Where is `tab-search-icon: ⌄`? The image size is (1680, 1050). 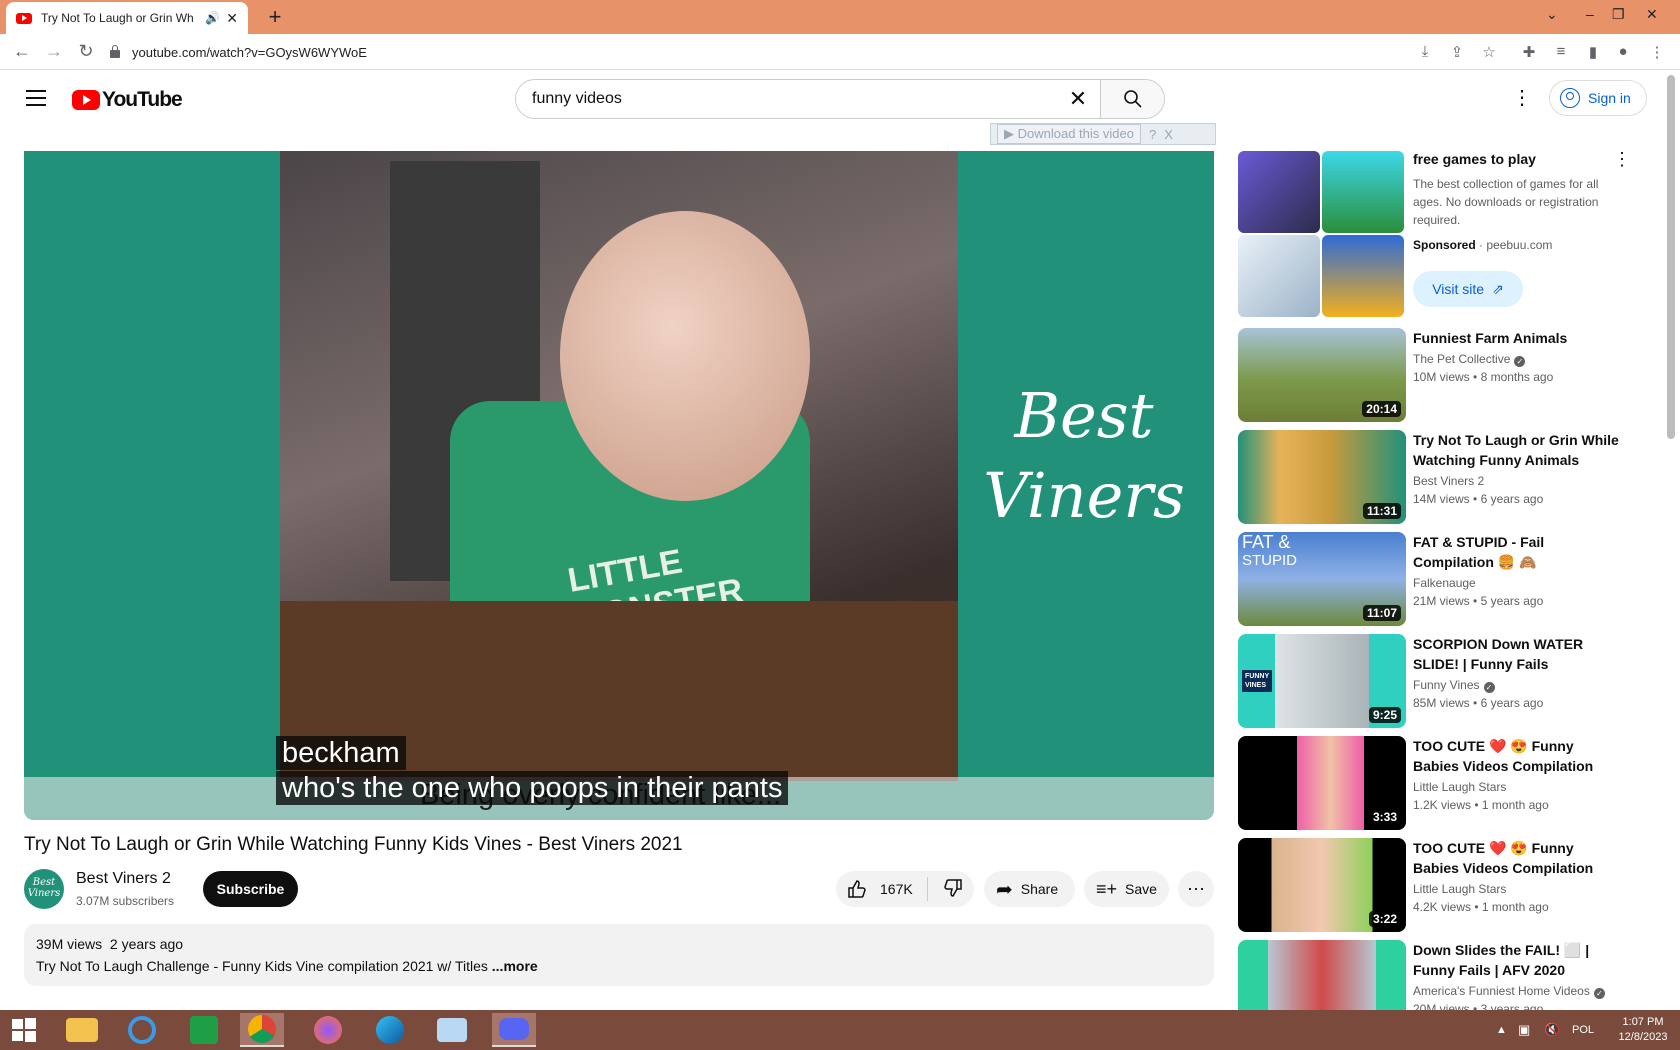 tab-search-icon: ⌄ is located at coordinates (1552, 14).